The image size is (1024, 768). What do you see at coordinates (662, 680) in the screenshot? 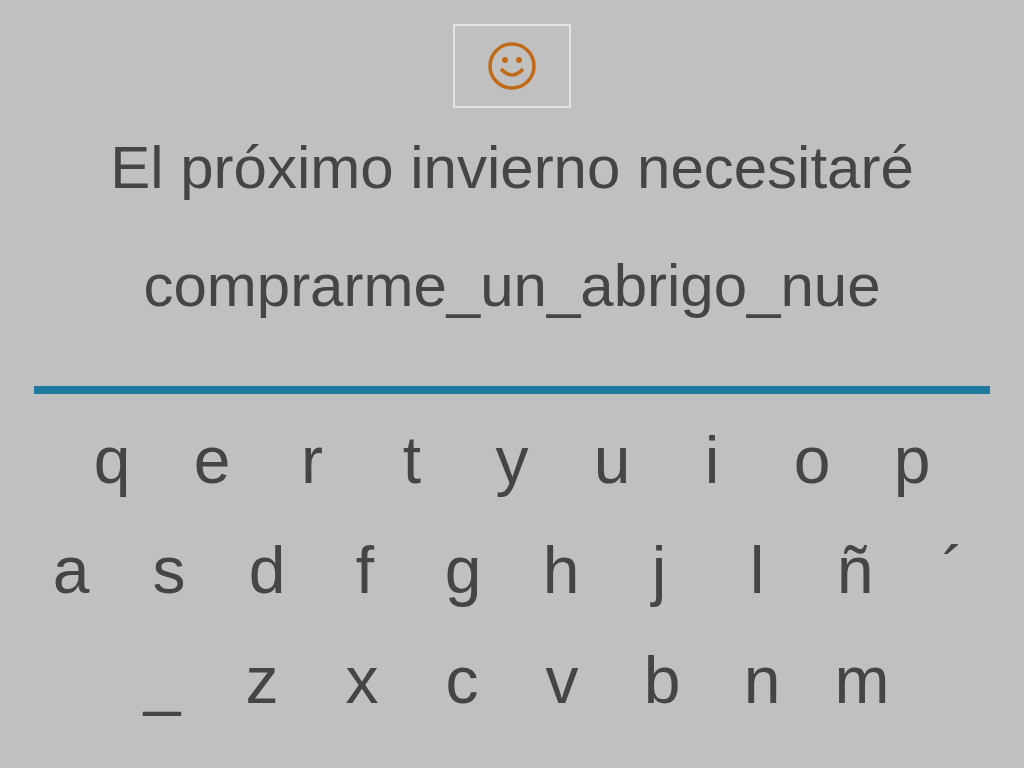
I see `letter-key: b` at bounding box center [662, 680].